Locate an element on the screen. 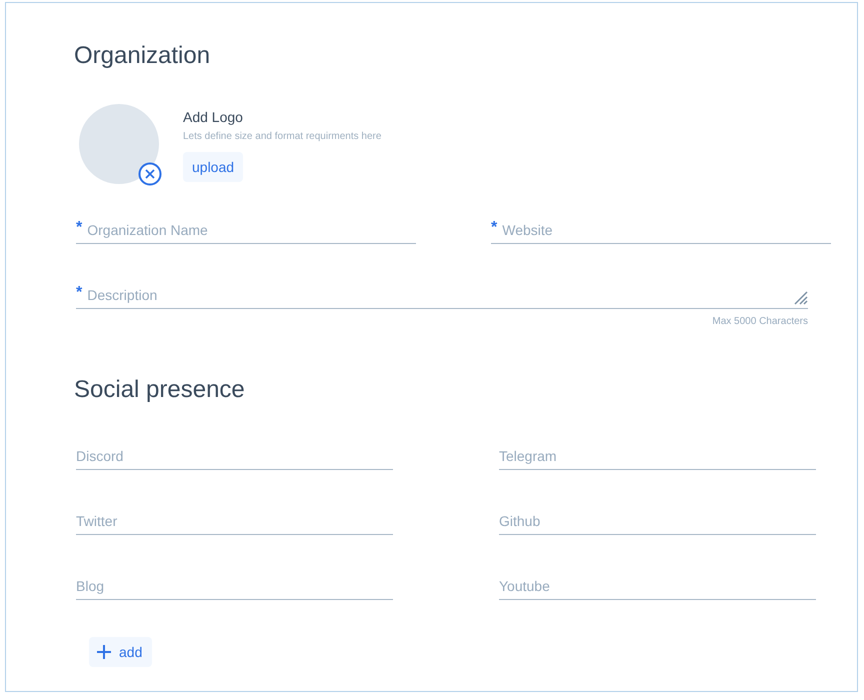 Image resolution: width=864 pixels, height=700 pixels. section-title: Organization is located at coordinates (143, 56).